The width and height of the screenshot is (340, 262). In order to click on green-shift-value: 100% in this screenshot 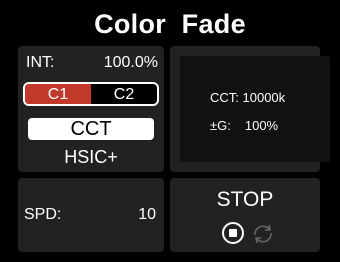, I will do `click(261, 125)`.